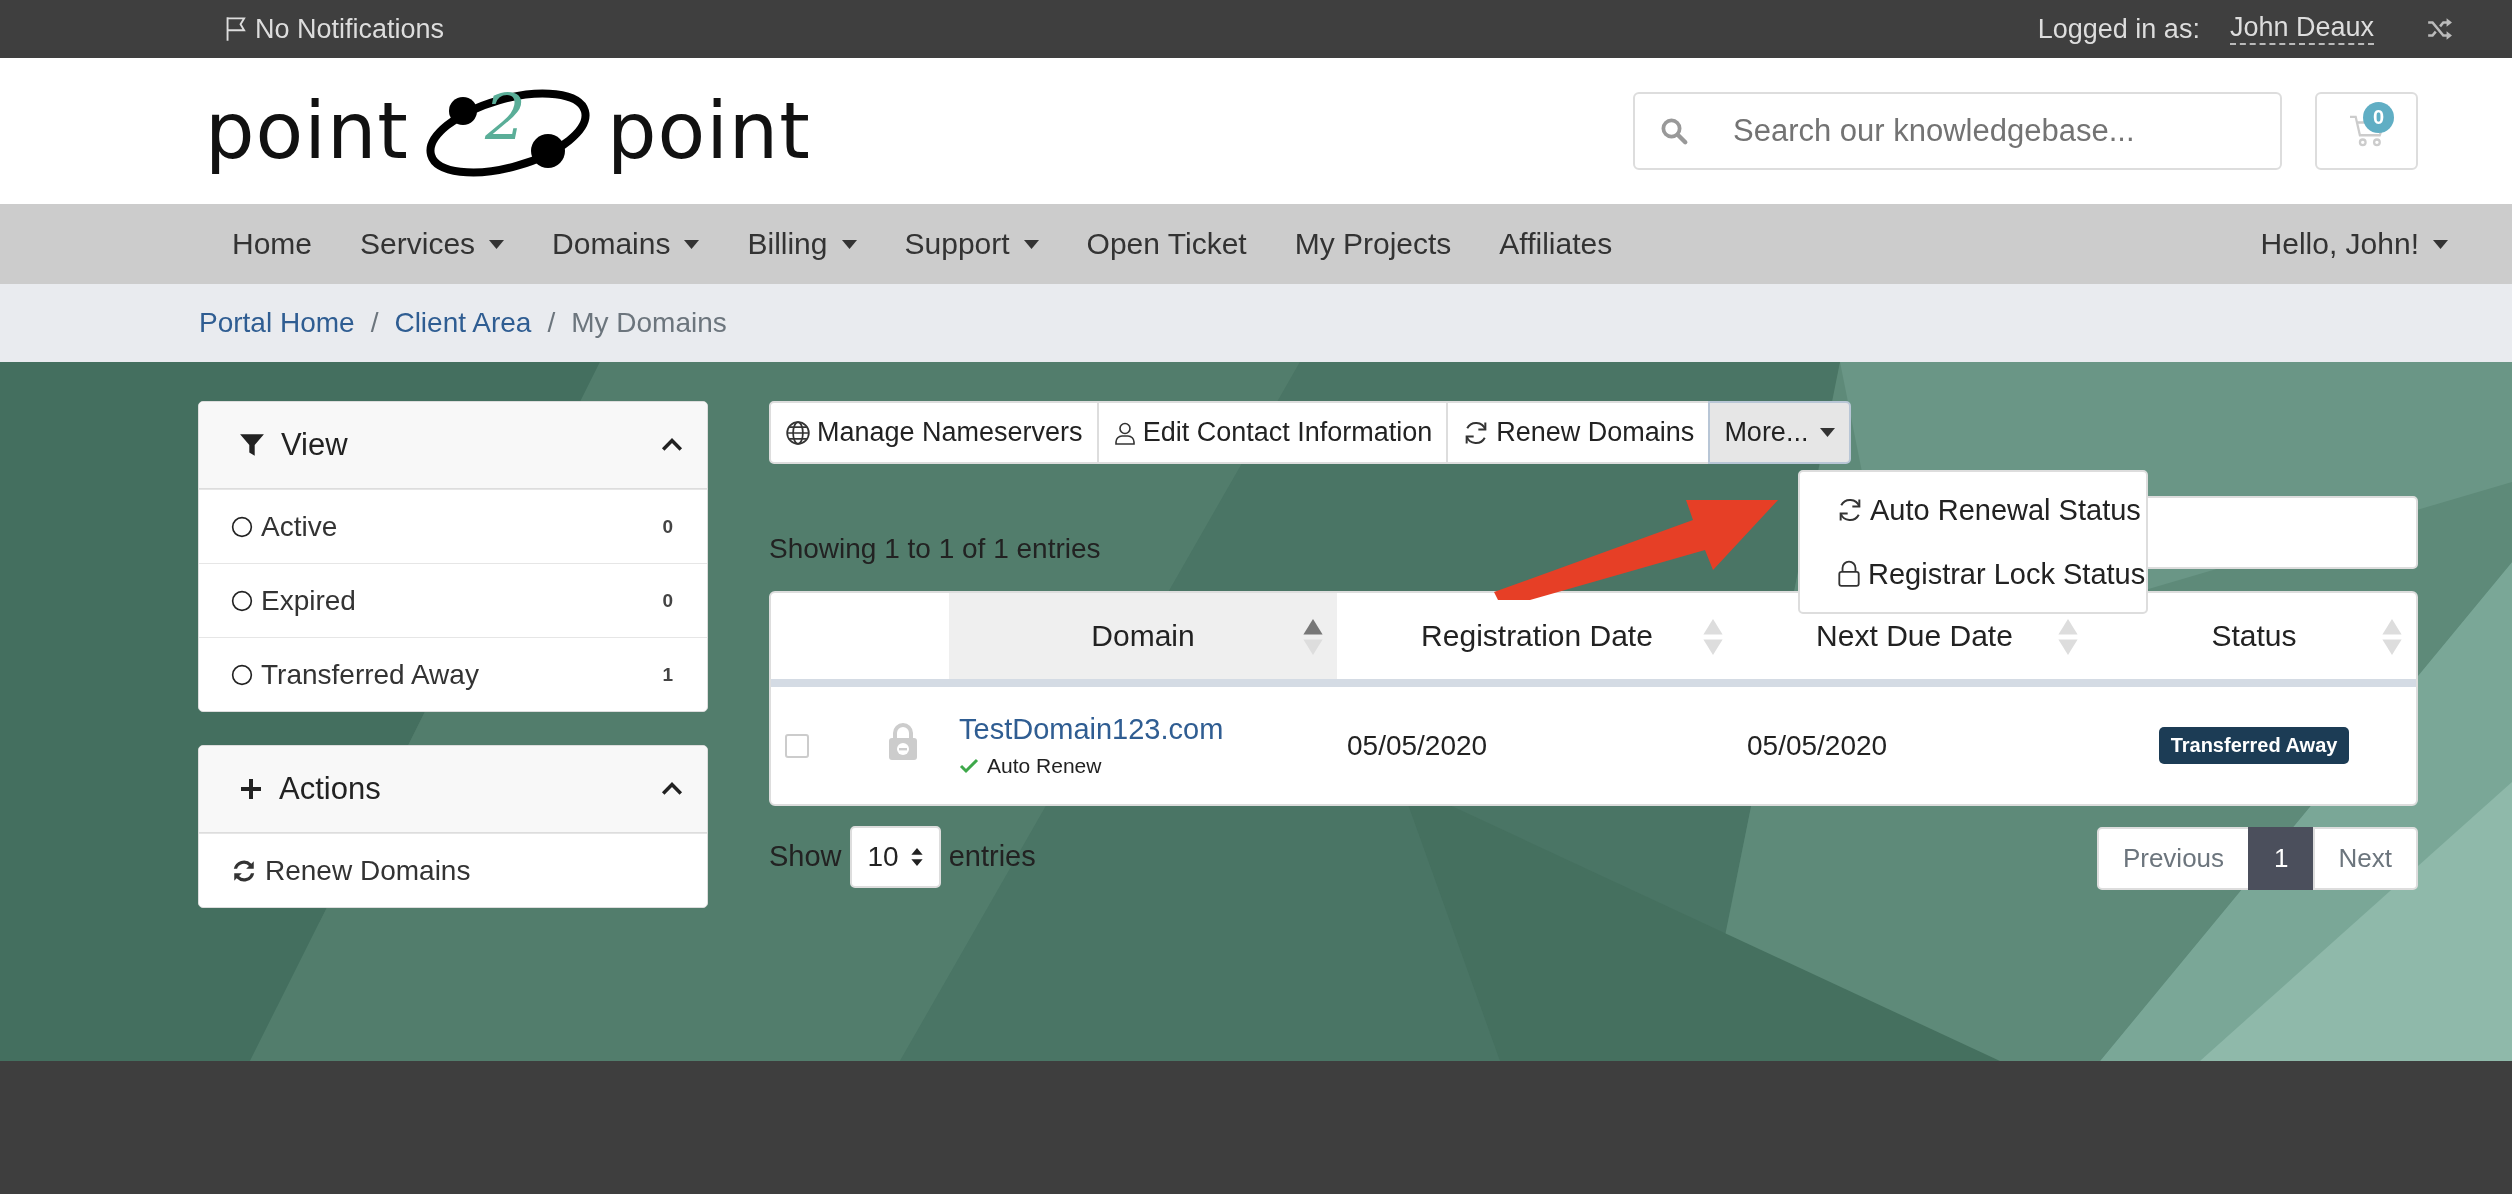  I want to click on status-badge: Transferred Away, so click(2254, 745).